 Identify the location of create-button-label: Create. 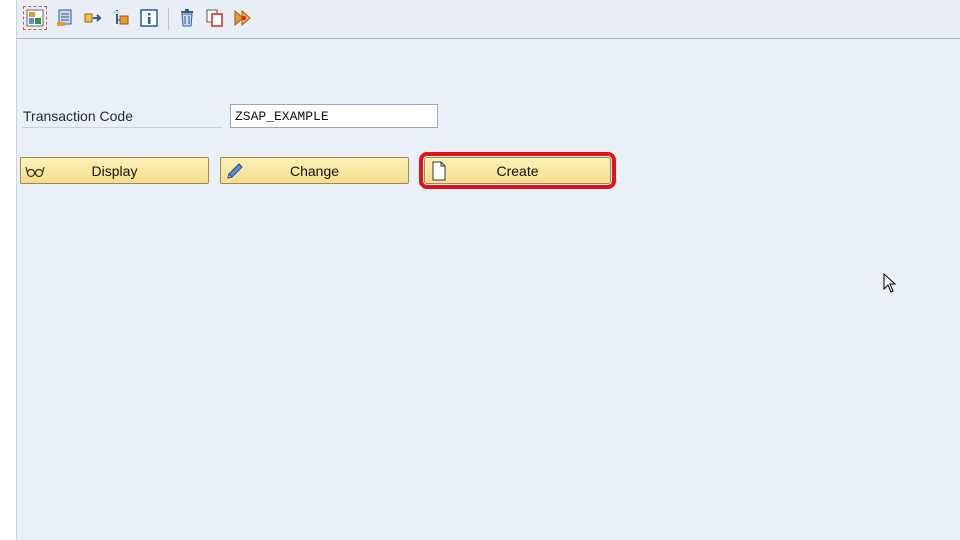
(517, 170).